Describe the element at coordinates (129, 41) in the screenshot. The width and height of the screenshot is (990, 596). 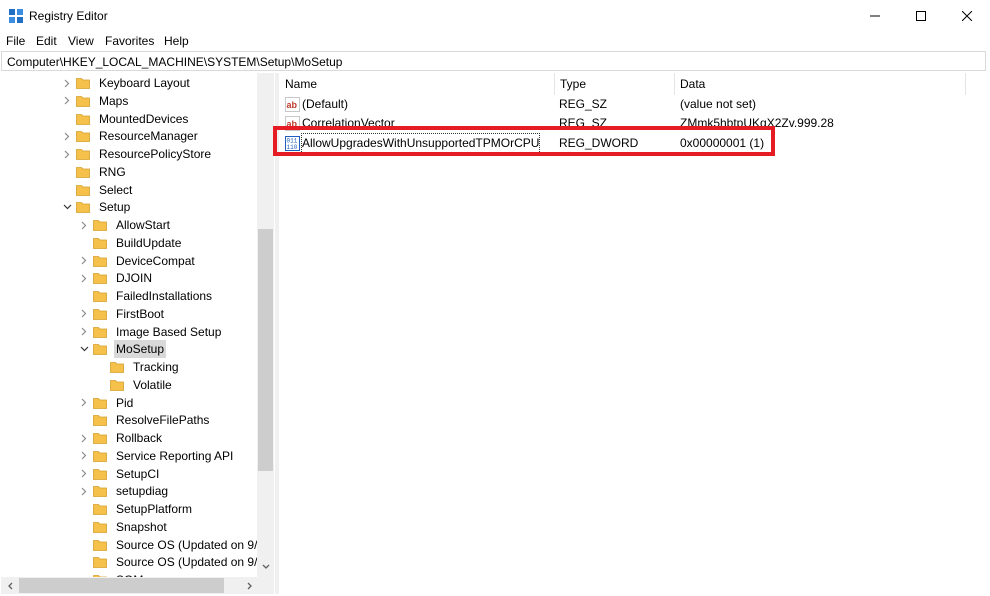
I see `menu-favorites: Favorites` at that location.